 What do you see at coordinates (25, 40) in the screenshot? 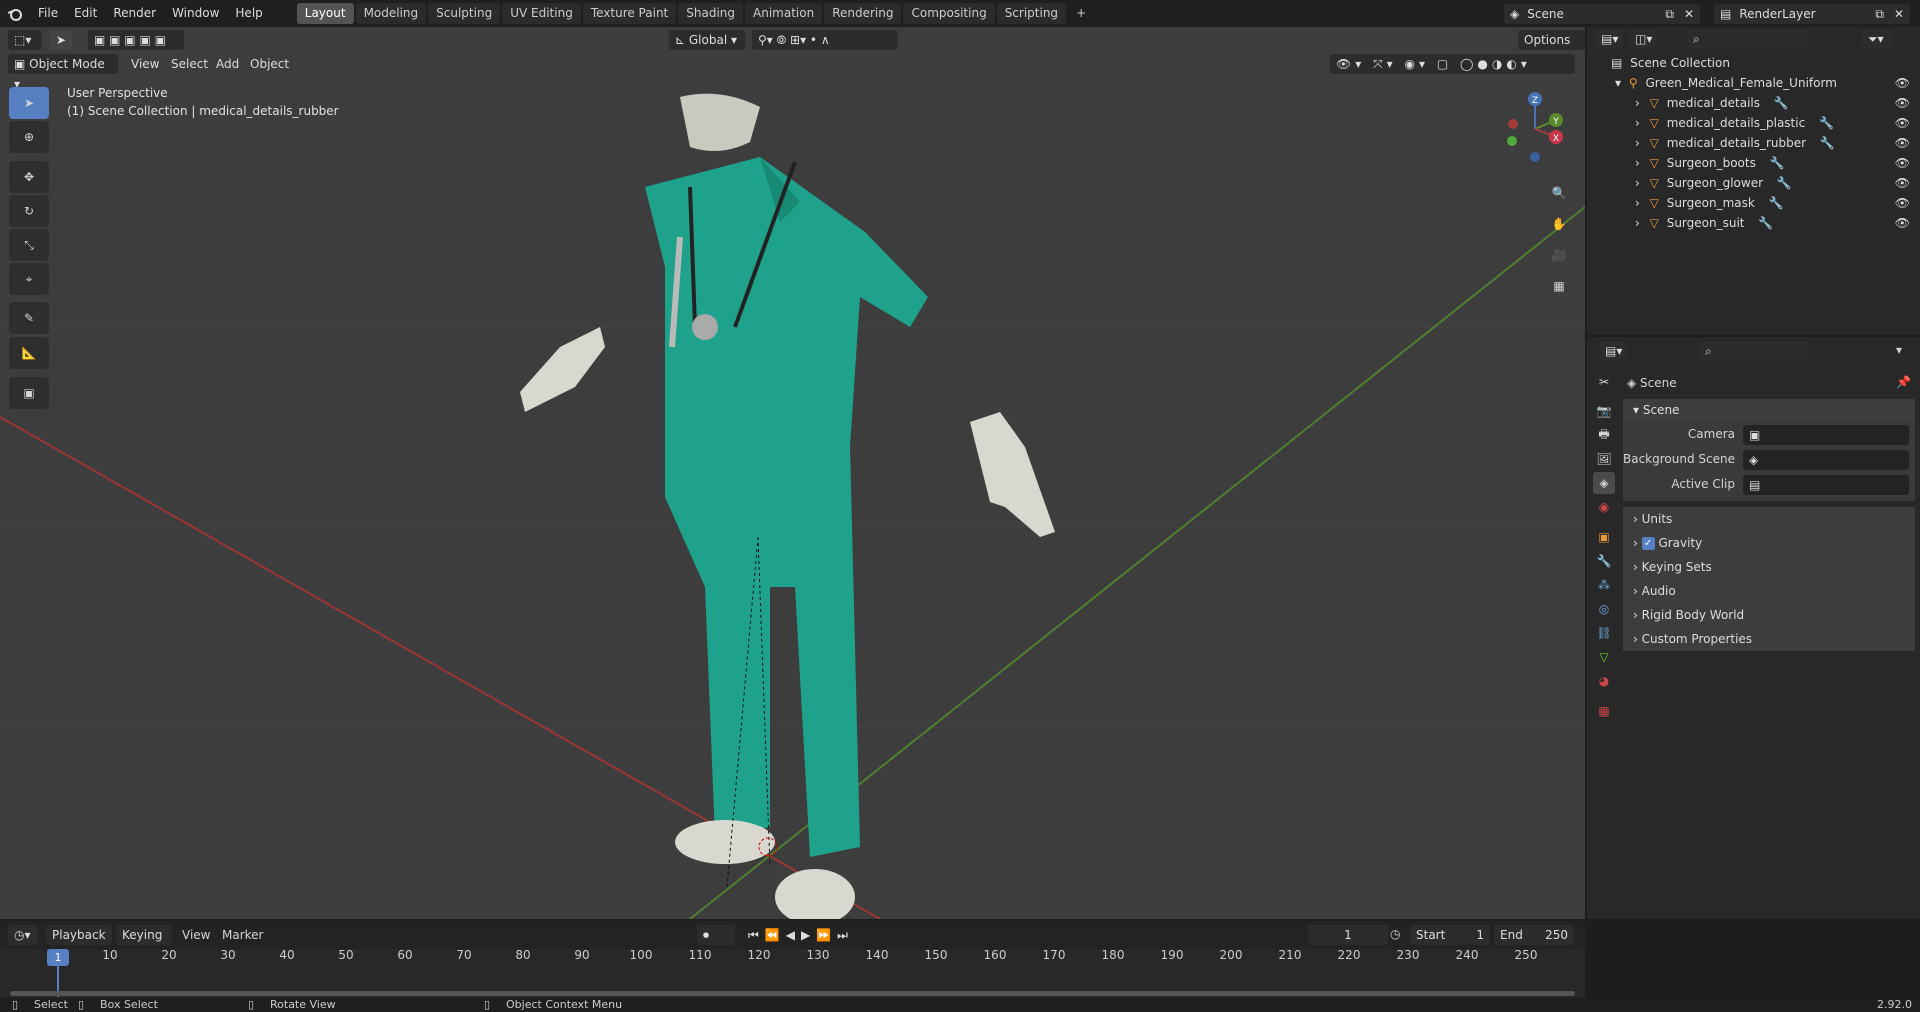
I see `editor-type-button: ⬚▾` at bounding box center [25, 40].